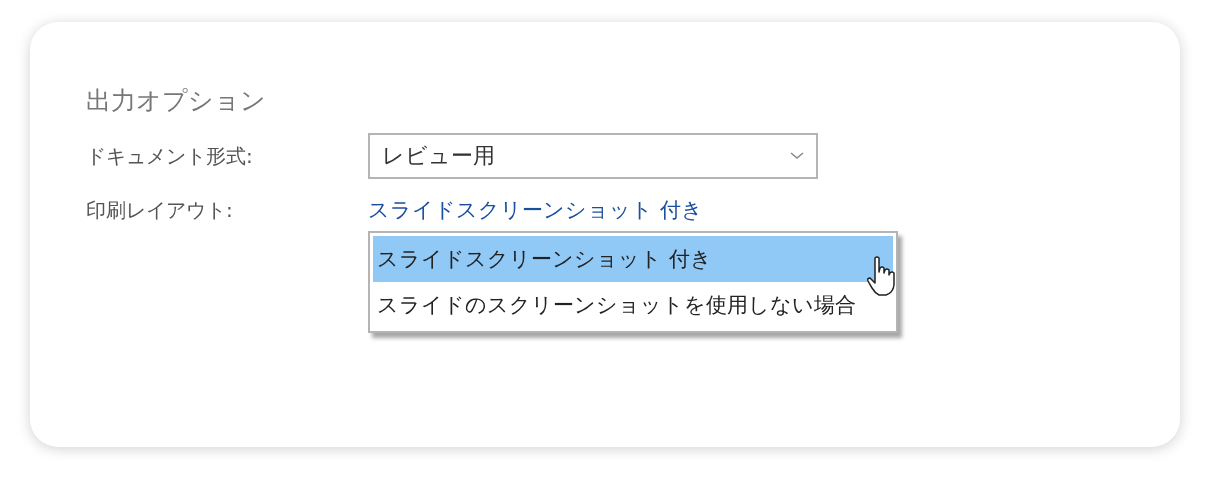 The image size is (1210, 486). Describe the element at coordinates (176, 100) in the screenshot. I see `section-title: 出力オプション` at that location.